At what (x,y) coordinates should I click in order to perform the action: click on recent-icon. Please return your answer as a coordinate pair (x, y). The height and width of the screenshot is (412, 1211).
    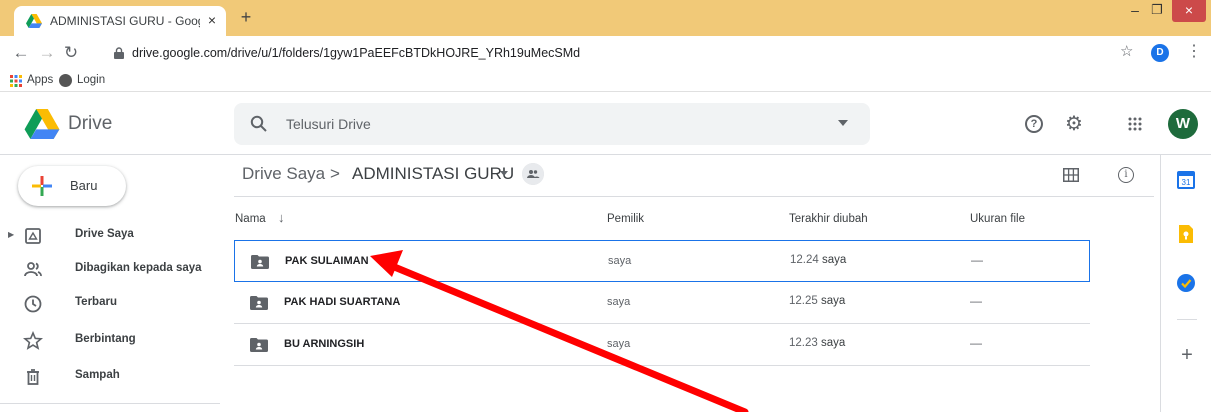
    Looking at the image, I should click on (33, 304).